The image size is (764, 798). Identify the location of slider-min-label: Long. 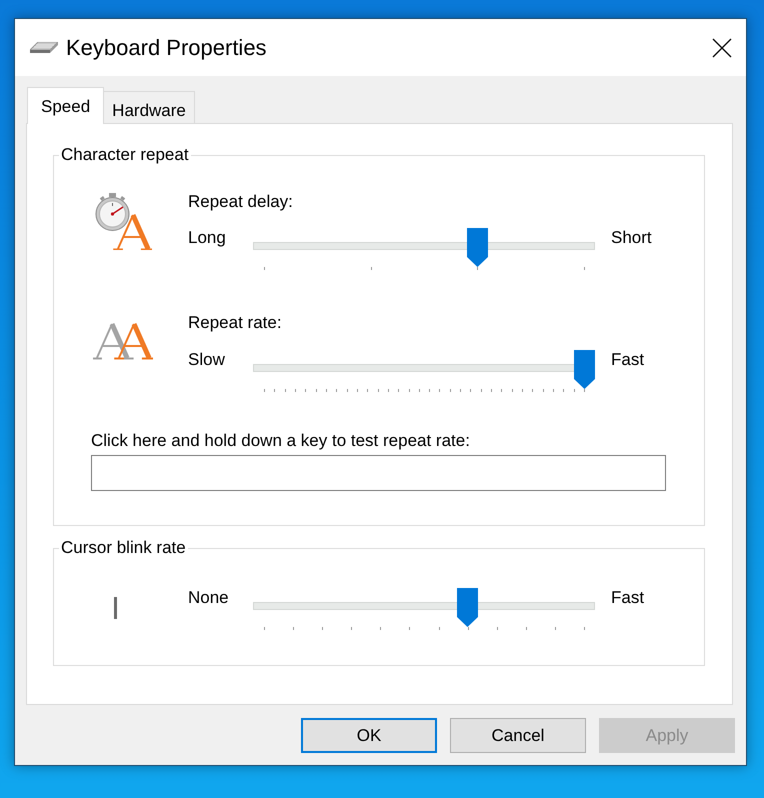
(207, 238).